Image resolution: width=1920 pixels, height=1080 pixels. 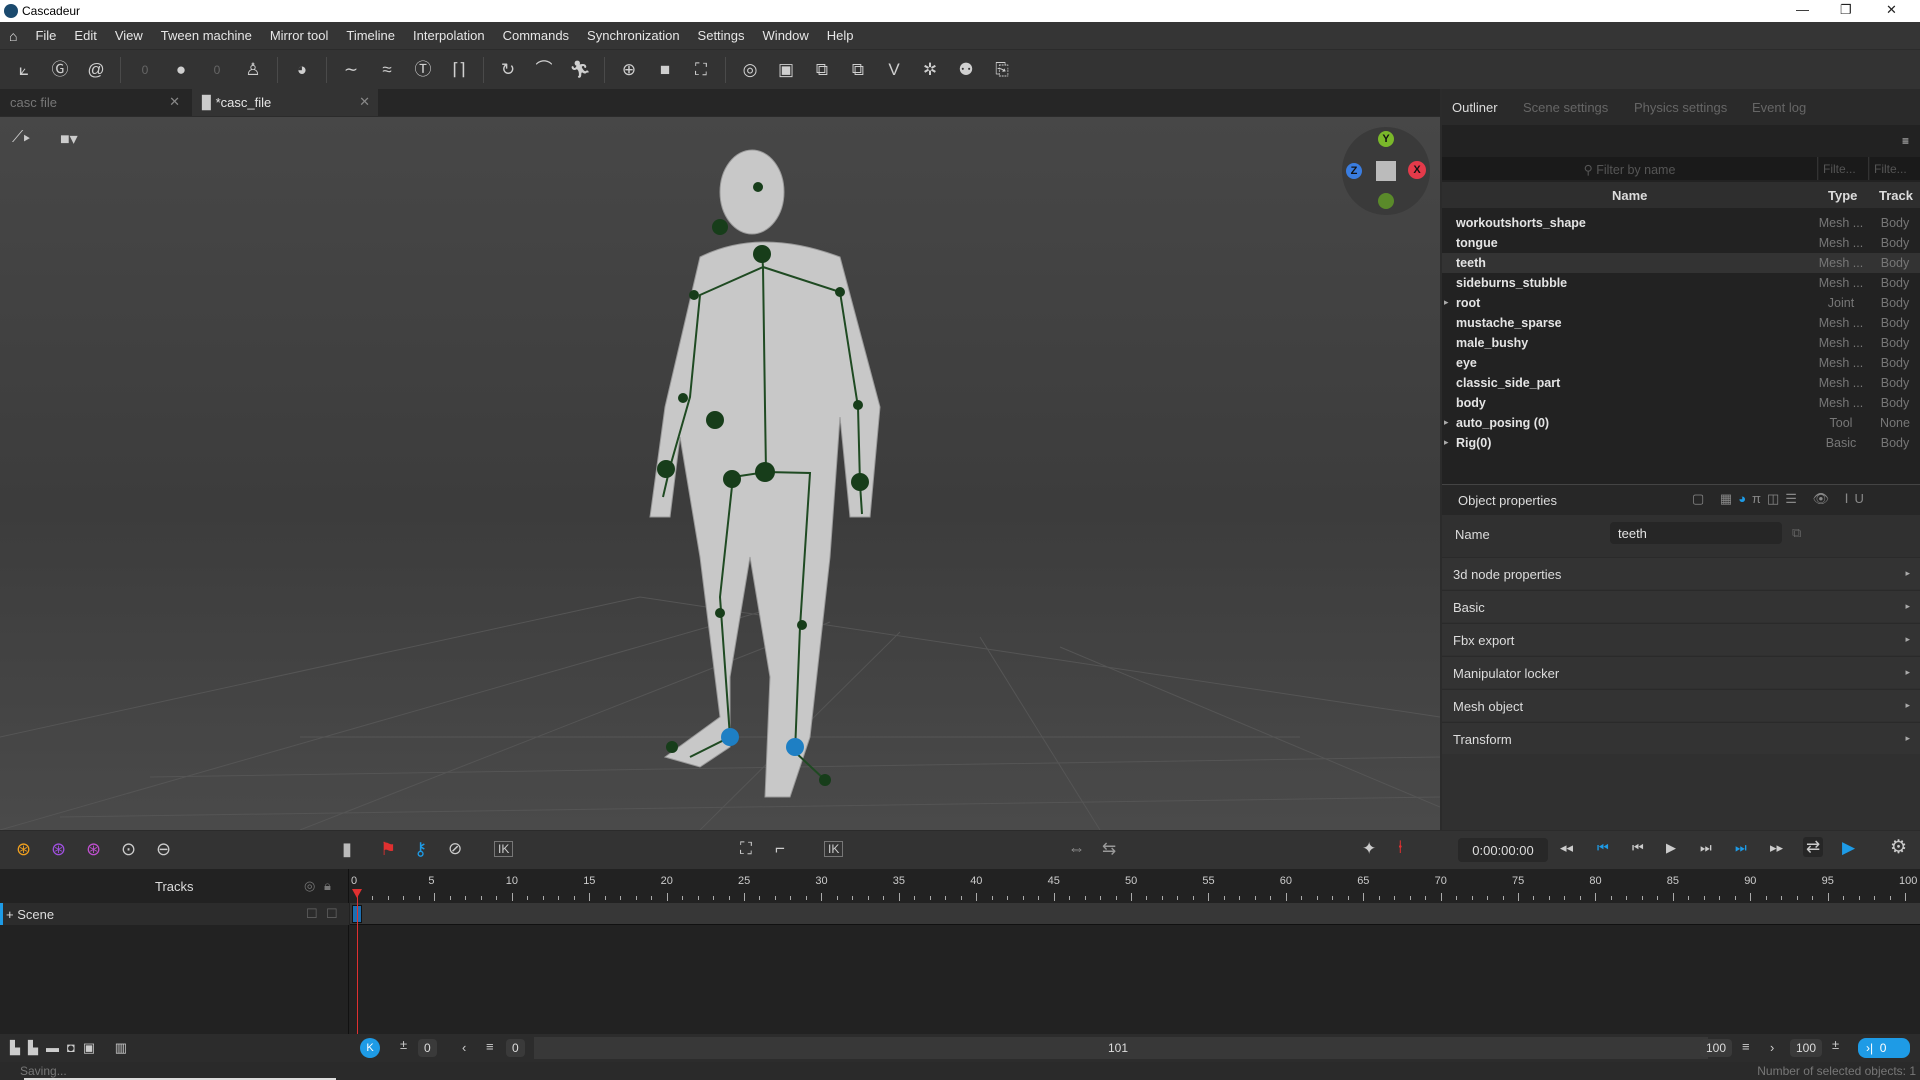 What do you see at coordinates (347, 849) in the screenshot?
I see `marker-icon: ▮` at bounding box center [347, 849].